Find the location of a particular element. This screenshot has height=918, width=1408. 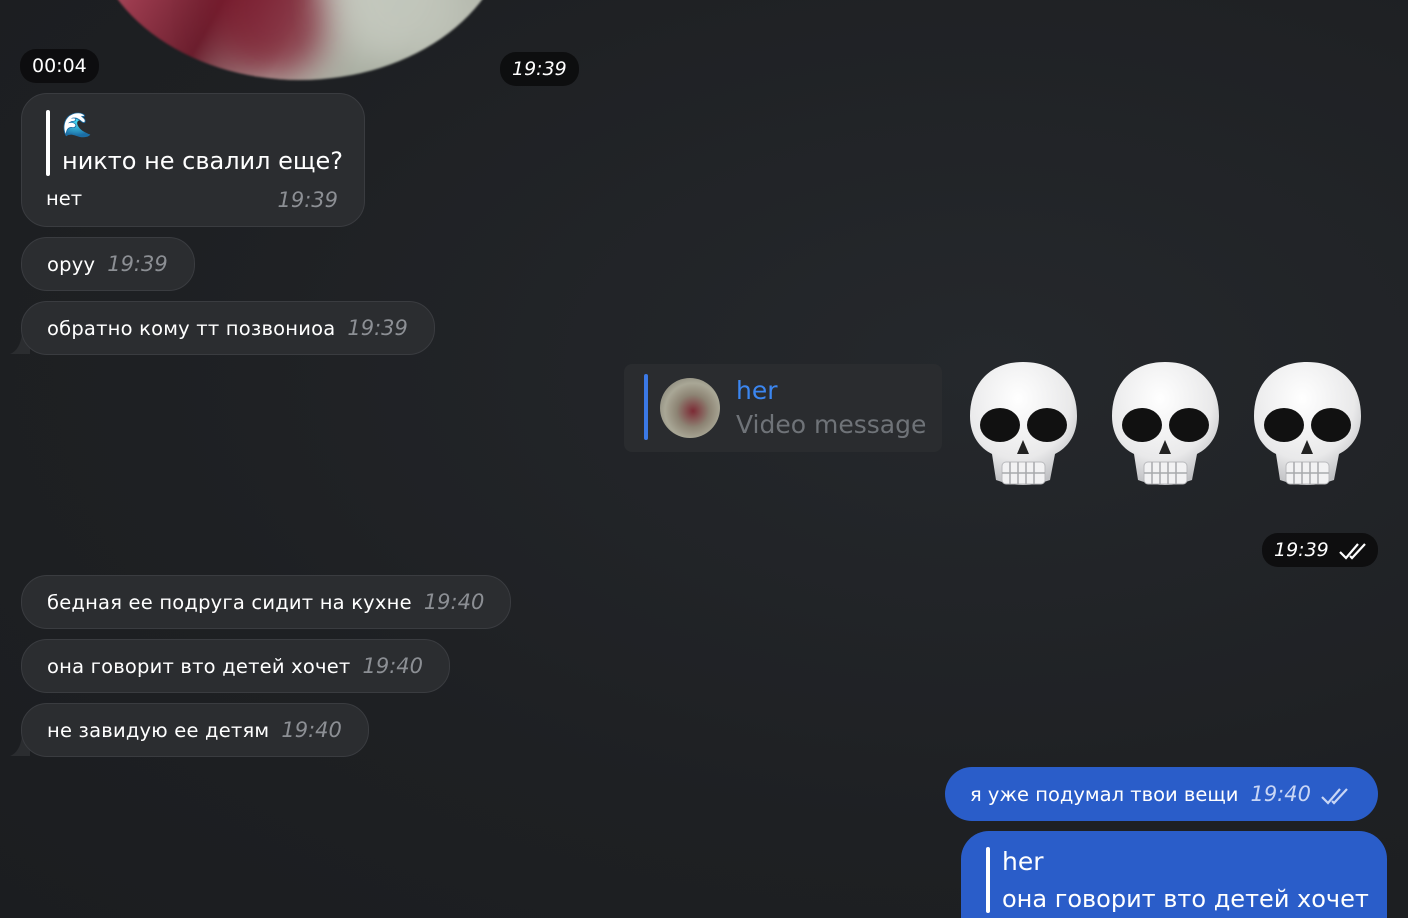

video-thumbnail-avatar is located at coordinates (690, 408).